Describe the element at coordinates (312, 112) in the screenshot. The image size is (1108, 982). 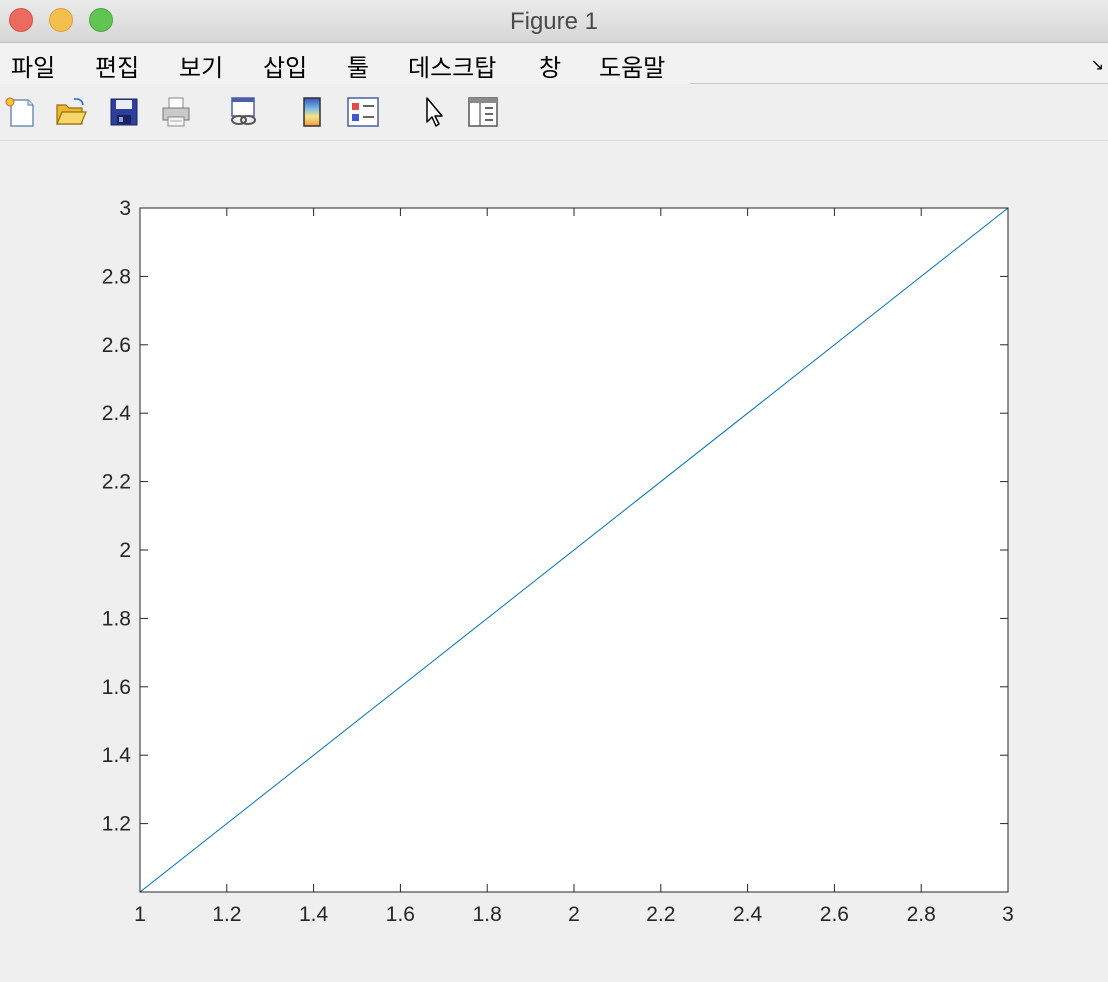
I see `colorbar-icon` at that location.